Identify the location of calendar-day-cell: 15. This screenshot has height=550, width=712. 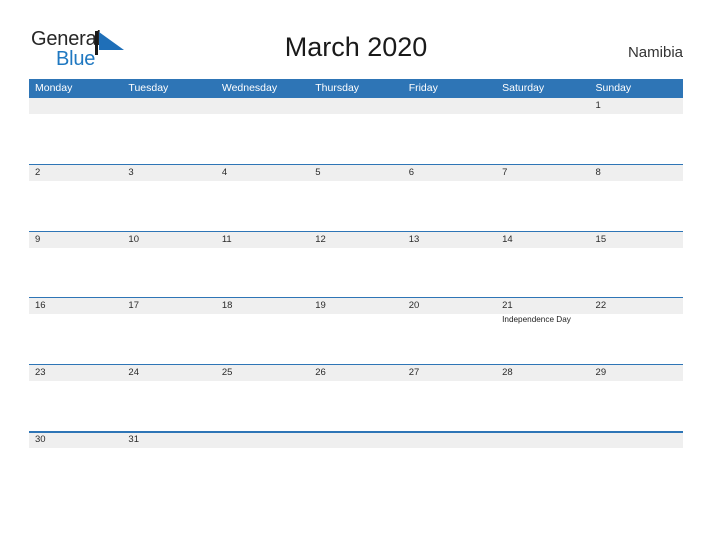
(636, 265).